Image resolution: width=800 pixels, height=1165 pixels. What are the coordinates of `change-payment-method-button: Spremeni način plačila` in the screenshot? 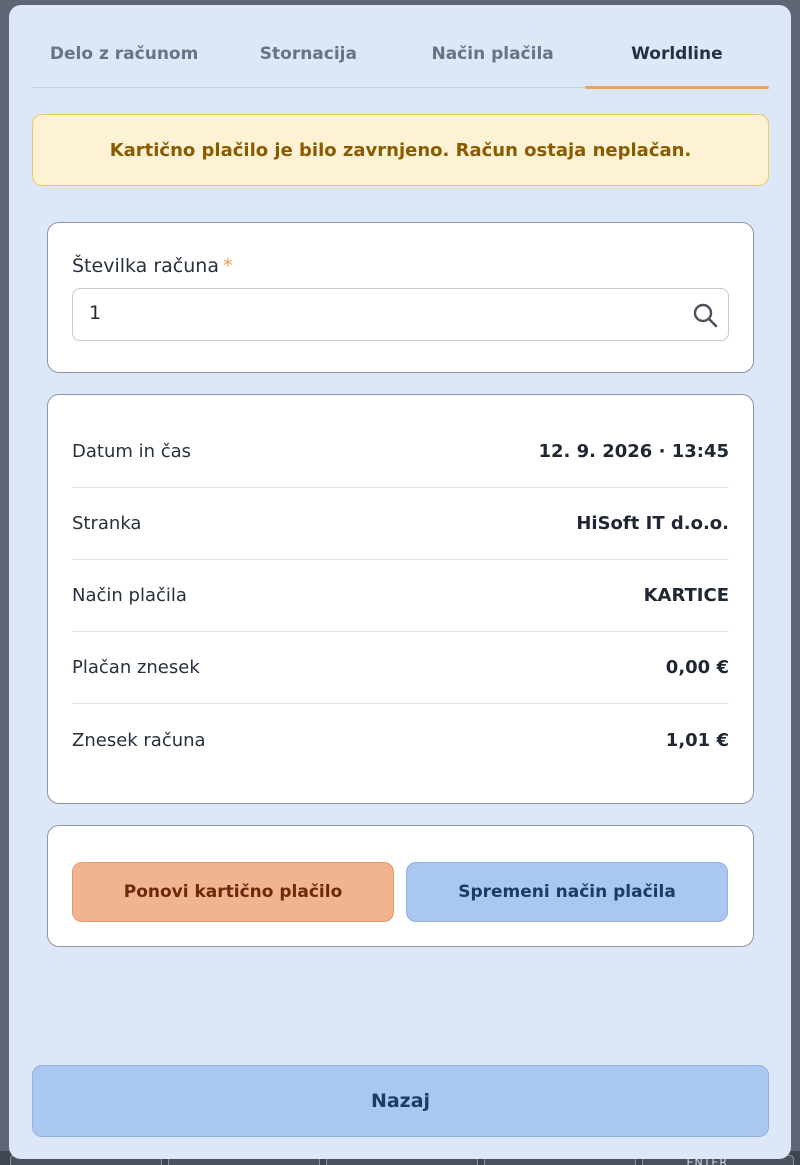 It's located at (567, 892).